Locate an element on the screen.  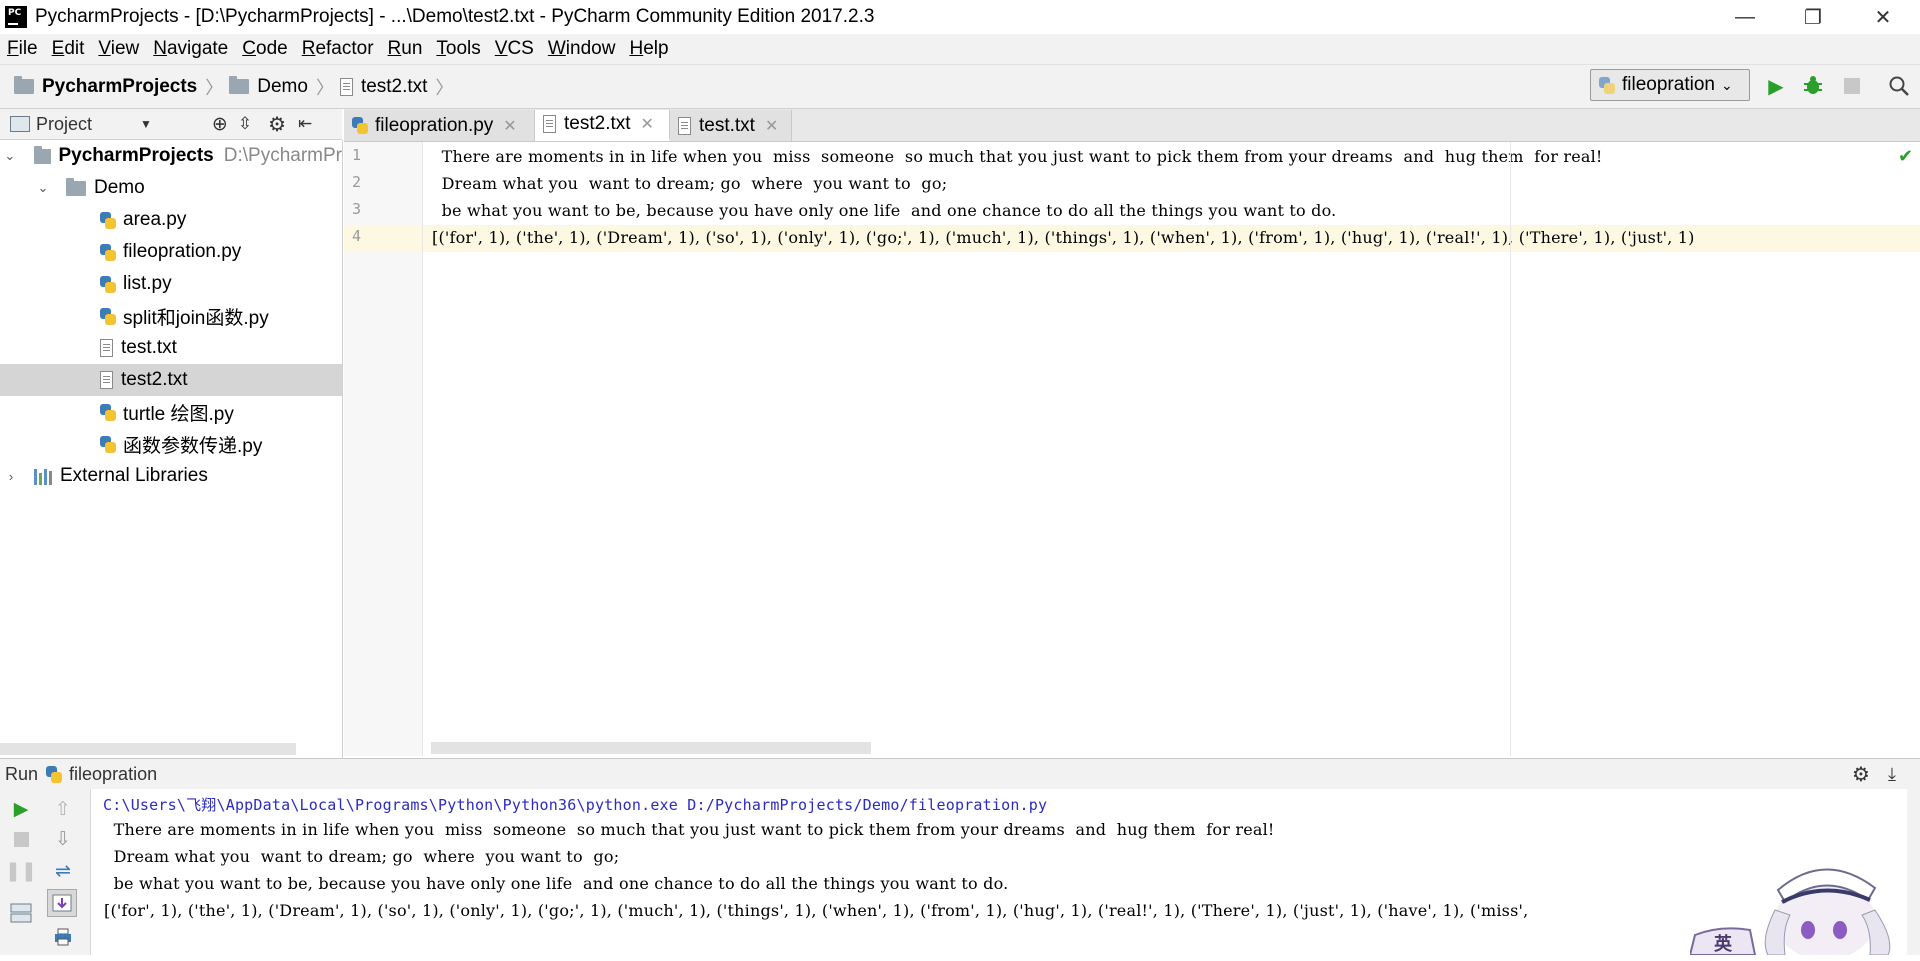
tree-item-label: External Libraries is located at coordinates (134, 475).